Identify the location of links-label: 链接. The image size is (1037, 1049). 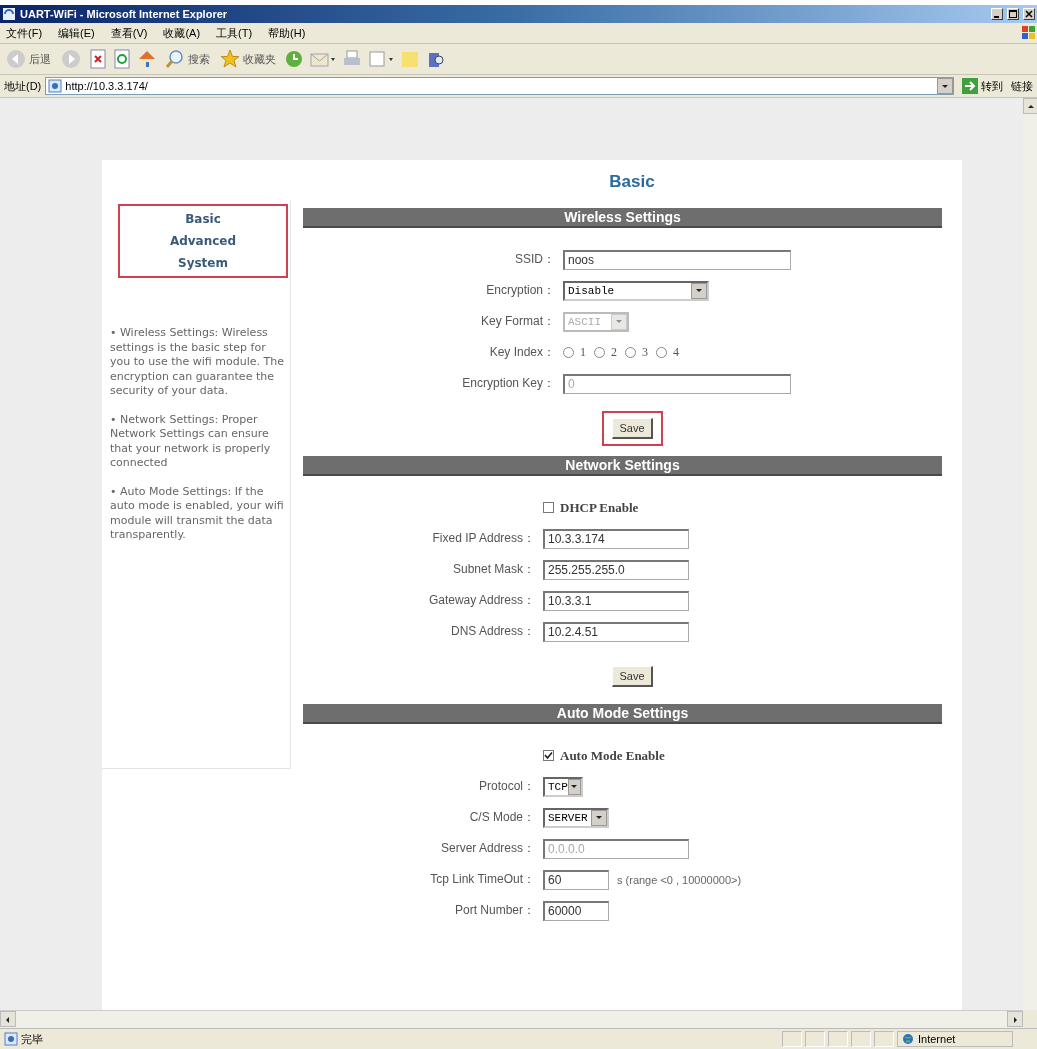
(1022, 86).